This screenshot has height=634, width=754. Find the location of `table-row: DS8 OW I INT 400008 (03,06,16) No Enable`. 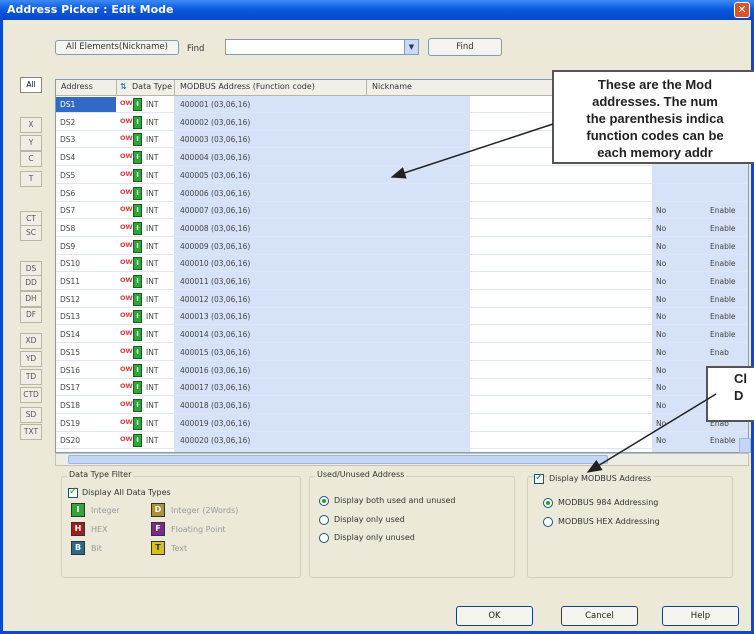

table-row: DS8 OW I INT 400008 (03,06,16) No Enable is located at coordinates (402, 228).